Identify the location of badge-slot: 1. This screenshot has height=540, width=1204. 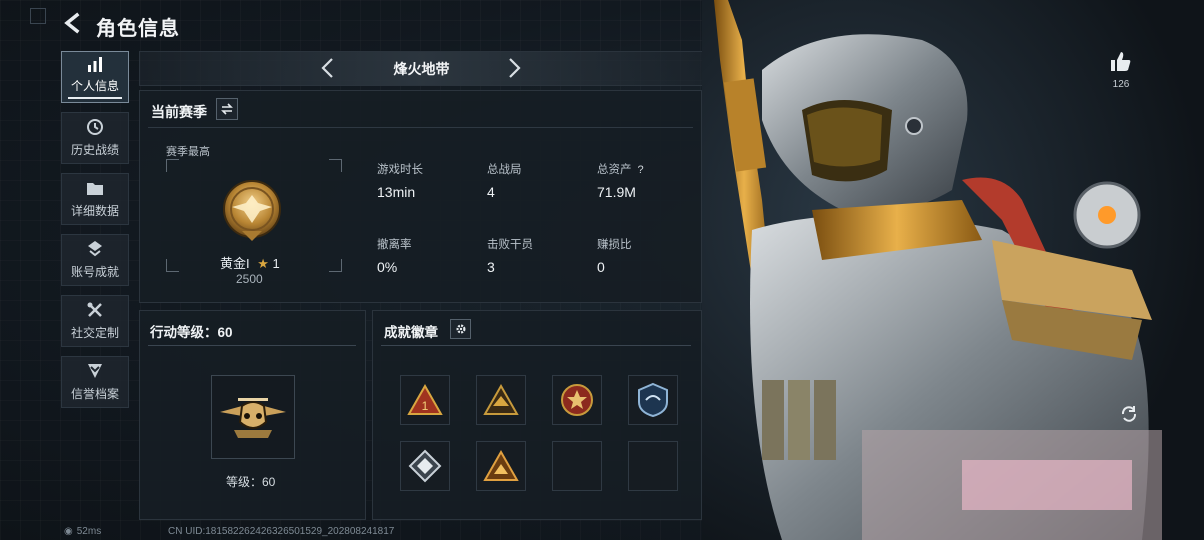
(425, 400).